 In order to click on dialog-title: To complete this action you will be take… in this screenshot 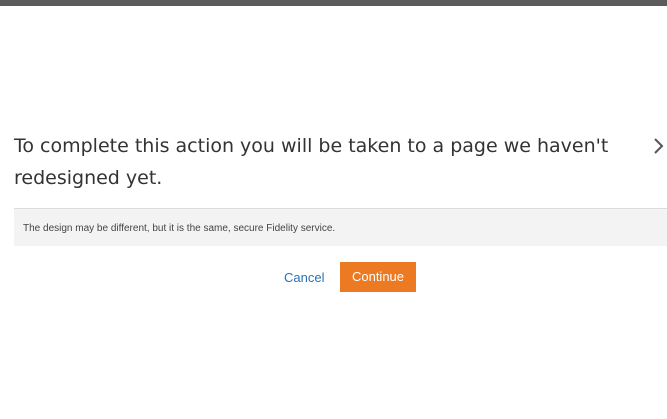, I will do `click(311, 162)`.